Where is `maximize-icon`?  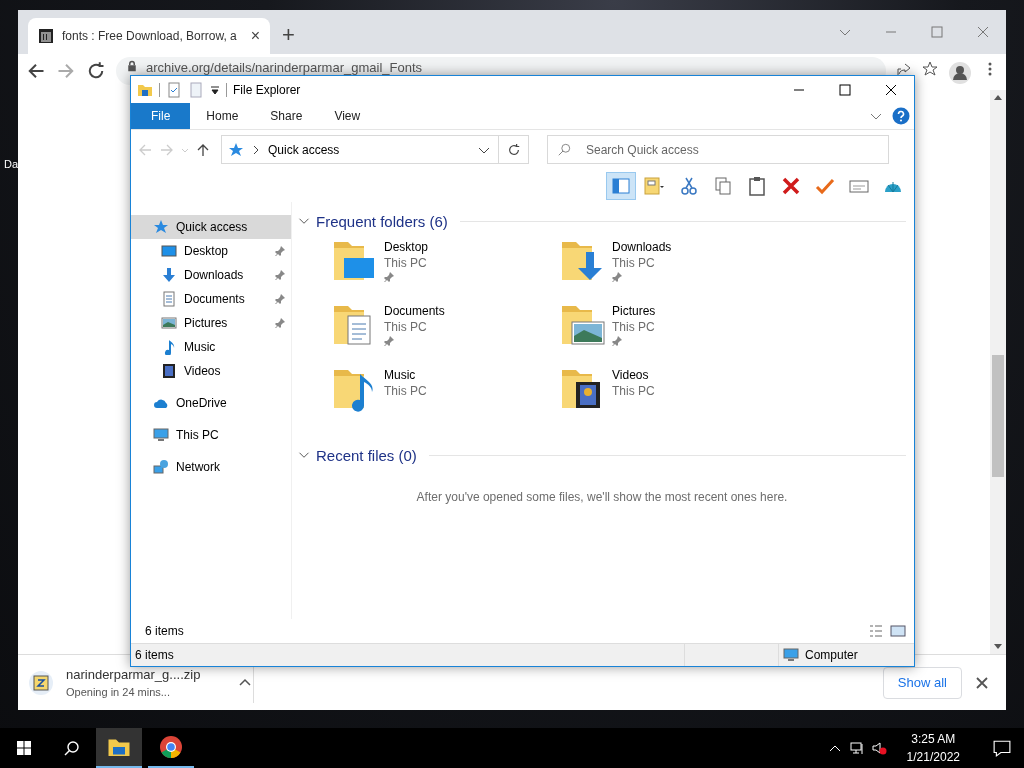 maximize-icon is located at coordinates (845, 89).